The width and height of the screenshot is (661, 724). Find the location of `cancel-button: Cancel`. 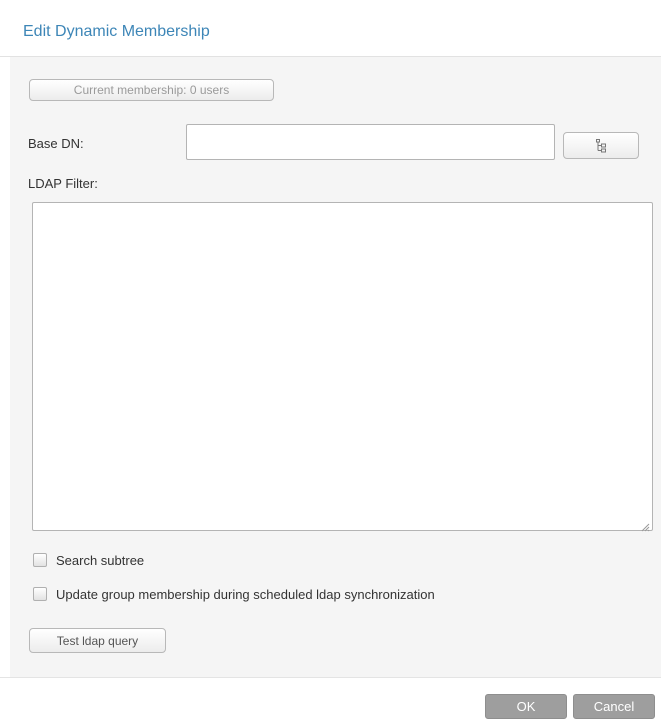

cancel-button: Cancel is located at coordinates (614, 706).